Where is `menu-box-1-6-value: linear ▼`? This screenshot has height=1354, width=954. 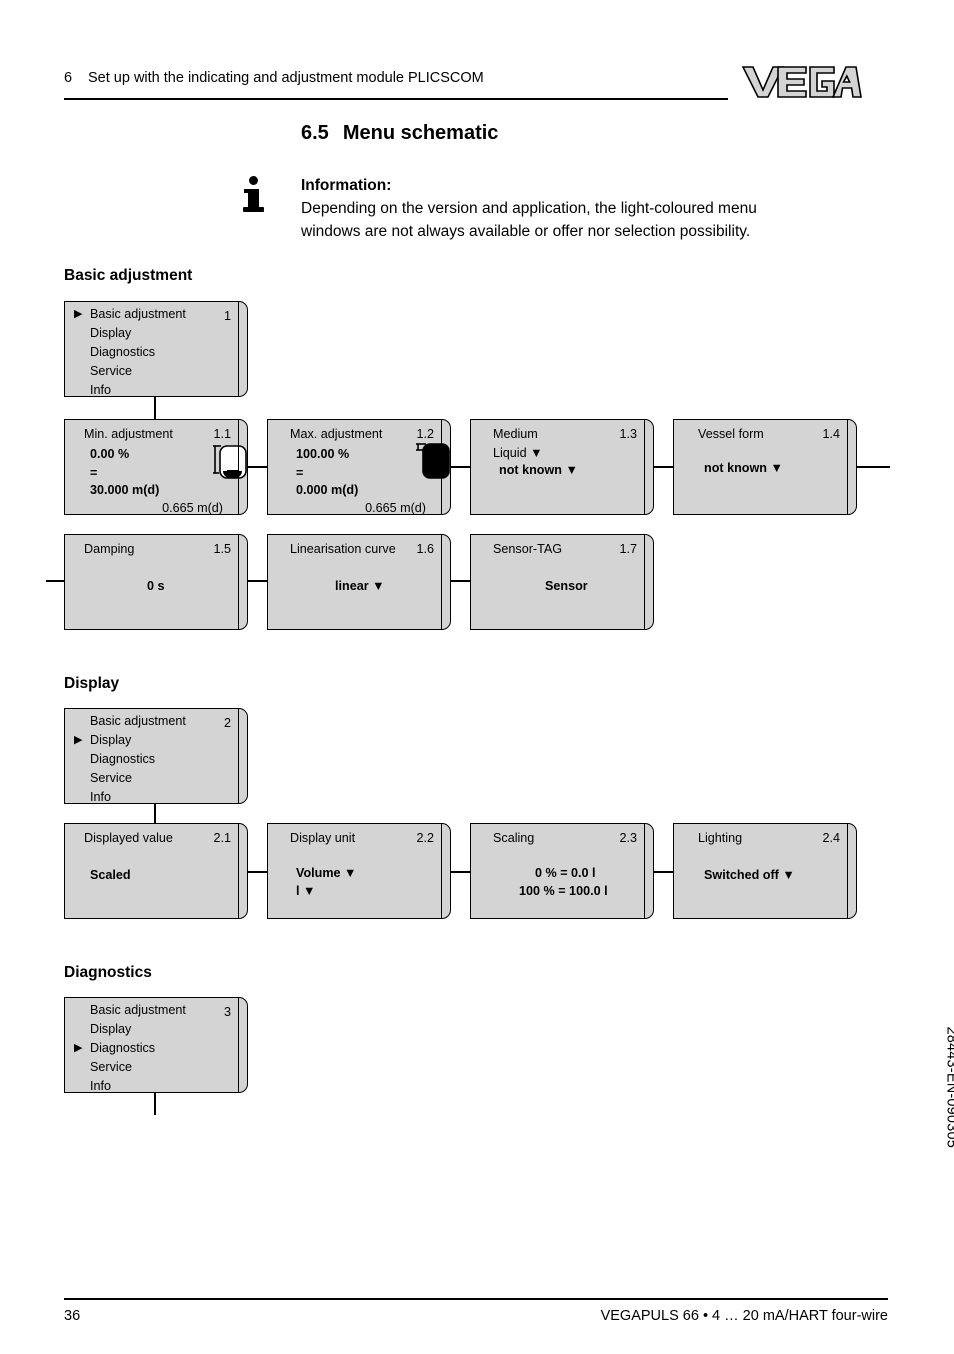 menu-box-1-6-value: linear ▼ is located at coordinates (360, 586).